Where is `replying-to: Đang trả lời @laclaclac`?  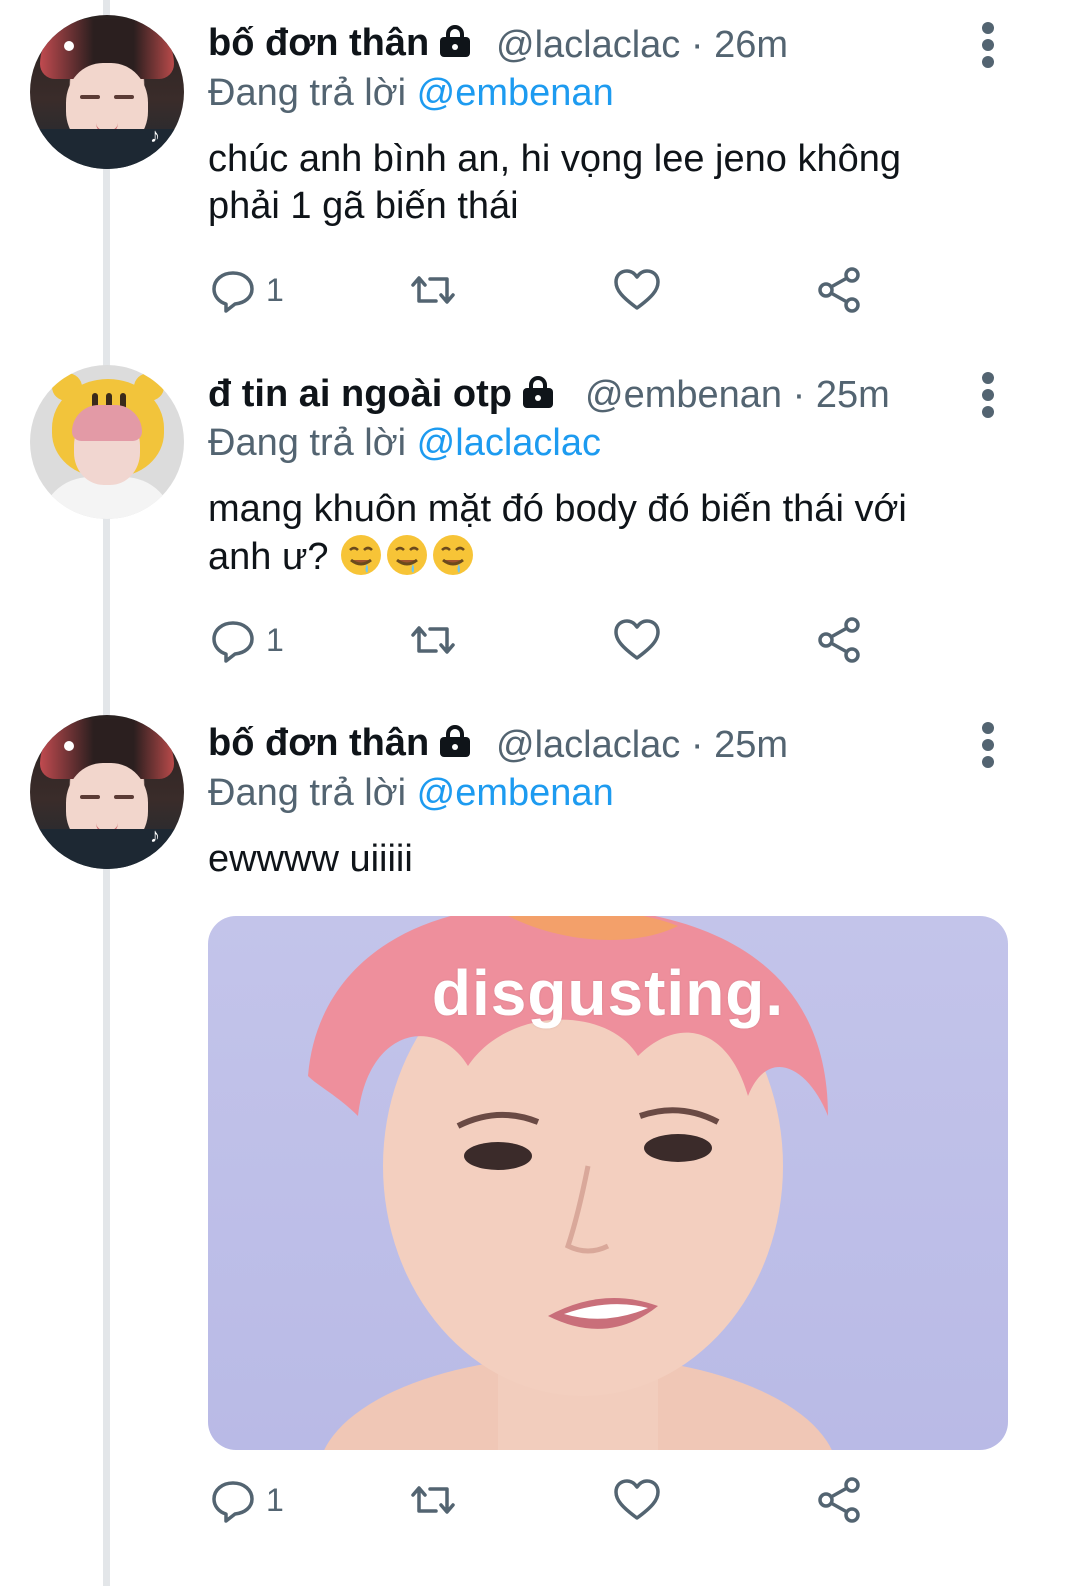 replying-to: Đang trả lời @laclaclac is located at coordinates (404, 443).